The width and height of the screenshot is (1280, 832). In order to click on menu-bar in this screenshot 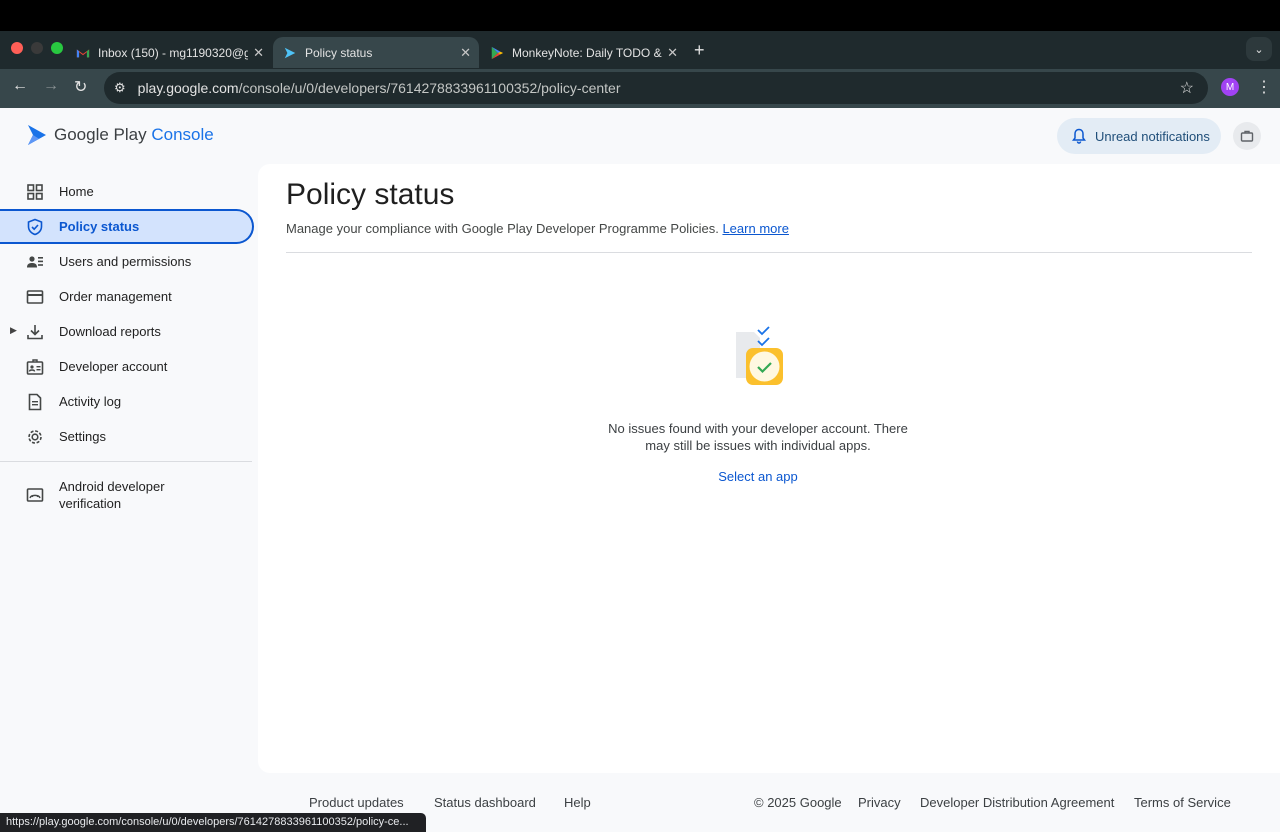, I will do `click(640, 15)`.